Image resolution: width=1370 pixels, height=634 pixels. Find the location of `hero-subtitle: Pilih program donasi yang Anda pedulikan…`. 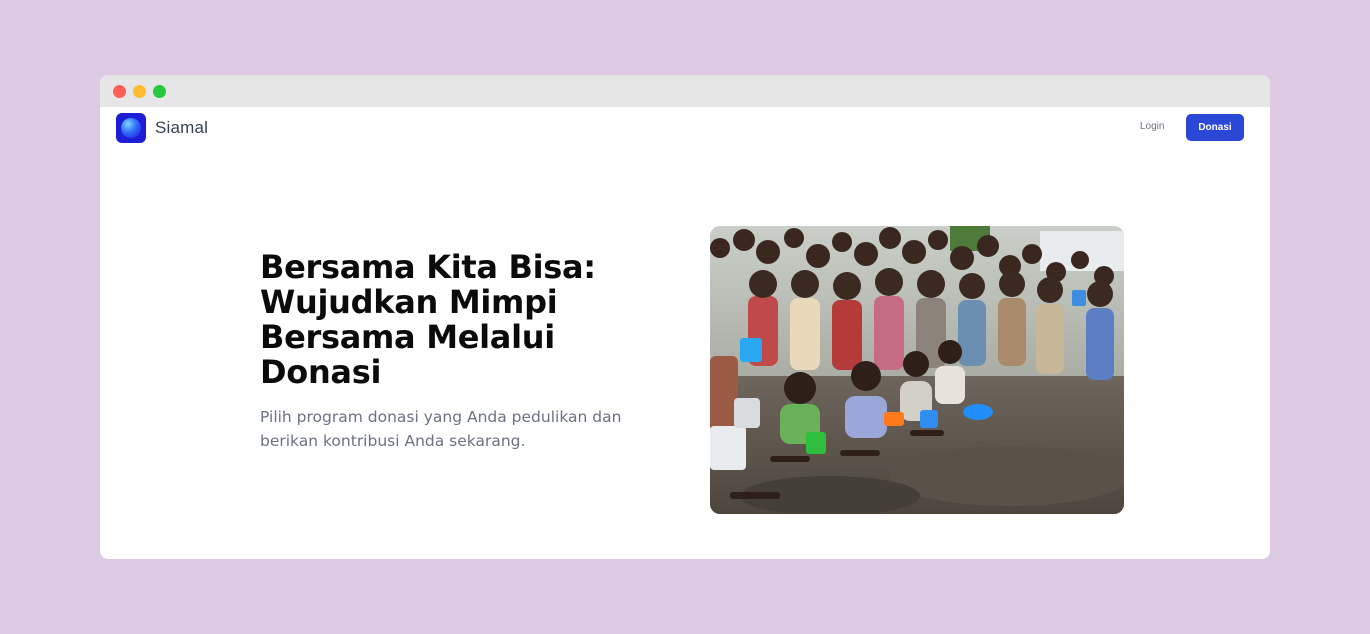

hero-subtitle: Pilih program donasi yang Anda pedulikan… is located at coordinates (441, 429).